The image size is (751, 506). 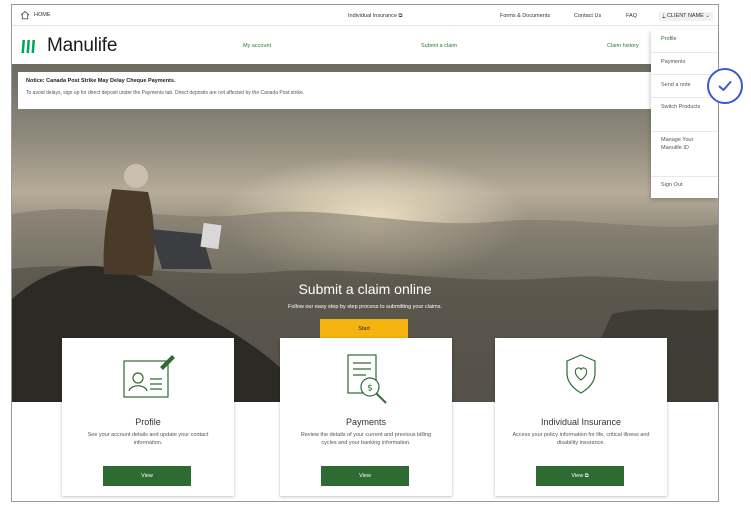 What do you see at coordinates (681, 108) in the screenshot?
I see `menu-item-switch-products: Switch Products` at bounding box center [681, 108].